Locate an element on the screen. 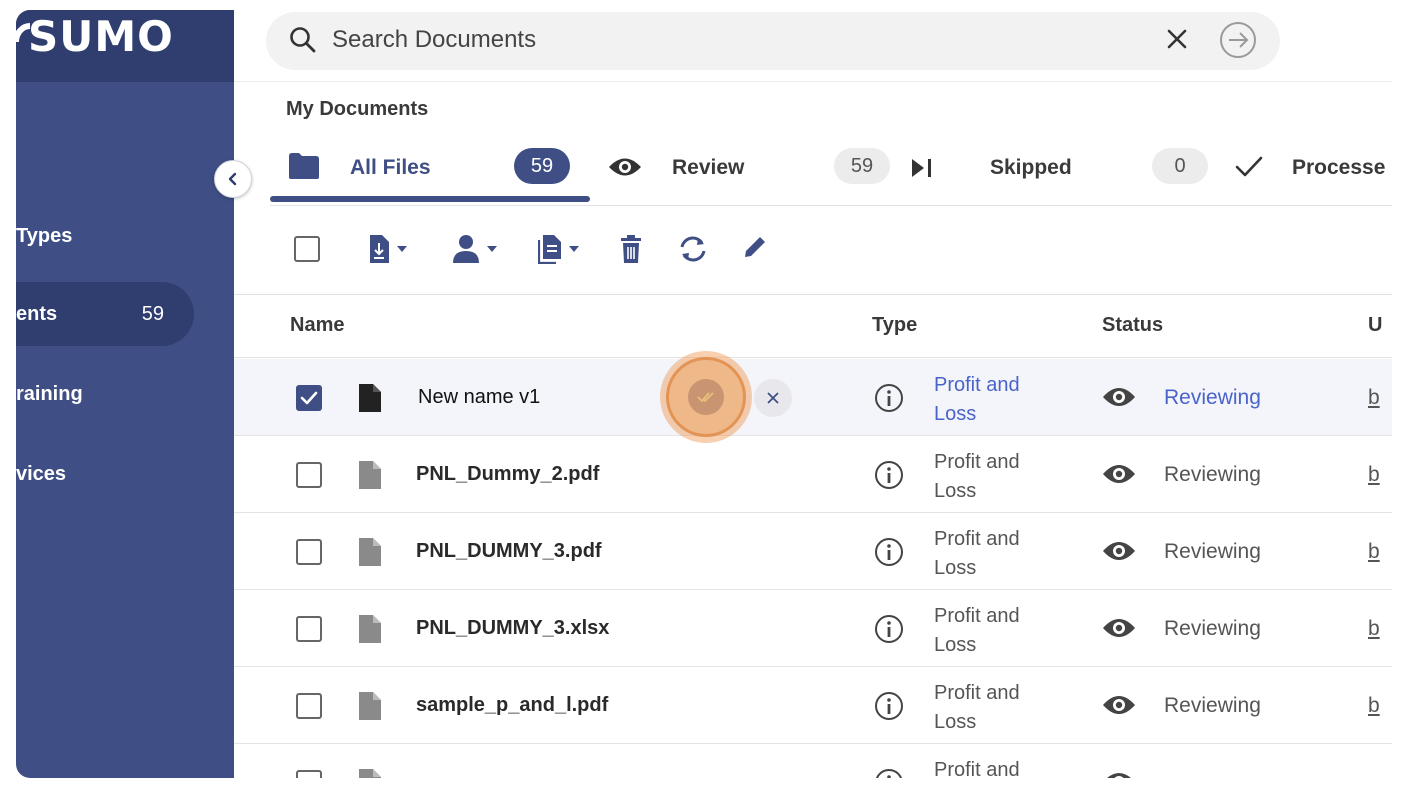 The width and height of the screenshot is (1408, 796). delete-button is located at coordinates (631, 249).